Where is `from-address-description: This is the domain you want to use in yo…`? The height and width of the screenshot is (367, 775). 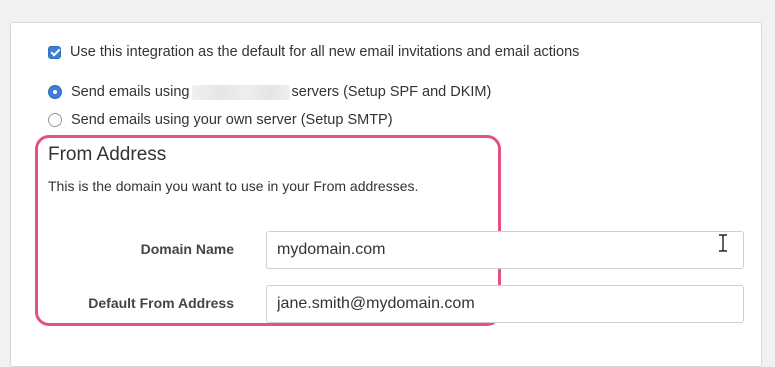 from-address-description: This is the domain you want to use in yo… is located at coordinates (233, 186).